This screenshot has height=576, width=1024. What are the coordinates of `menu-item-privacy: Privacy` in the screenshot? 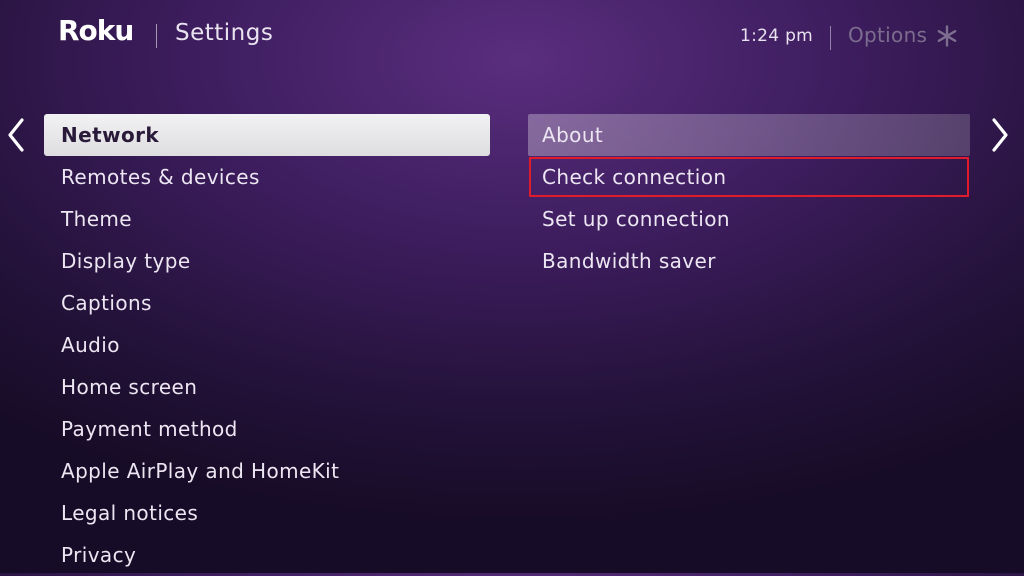 It's located at (267, 555).